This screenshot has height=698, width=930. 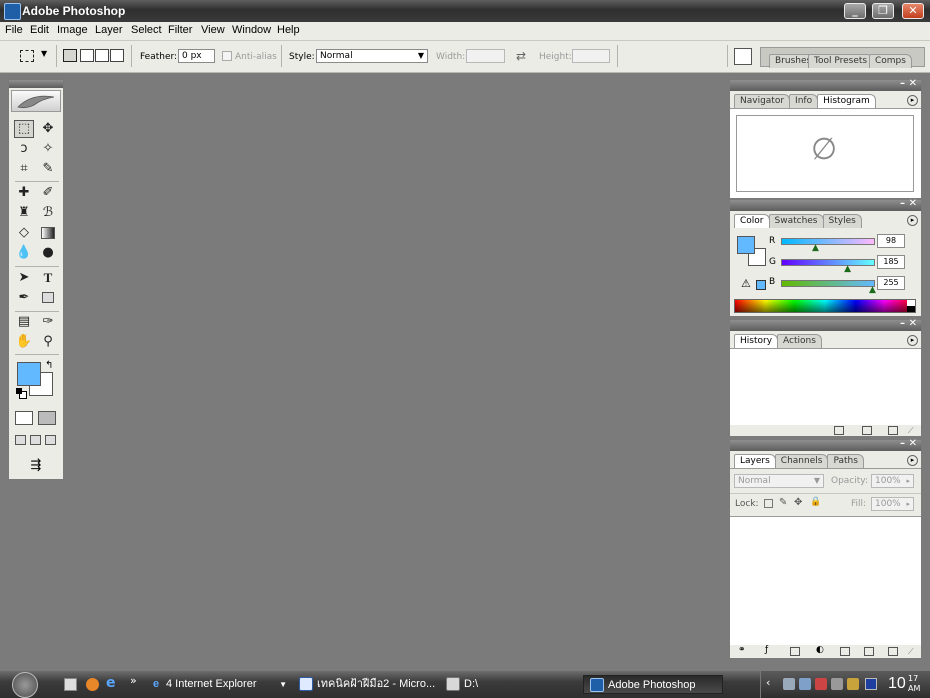 I want to click on feather-input: 0 px, so click(x=196, y=56).